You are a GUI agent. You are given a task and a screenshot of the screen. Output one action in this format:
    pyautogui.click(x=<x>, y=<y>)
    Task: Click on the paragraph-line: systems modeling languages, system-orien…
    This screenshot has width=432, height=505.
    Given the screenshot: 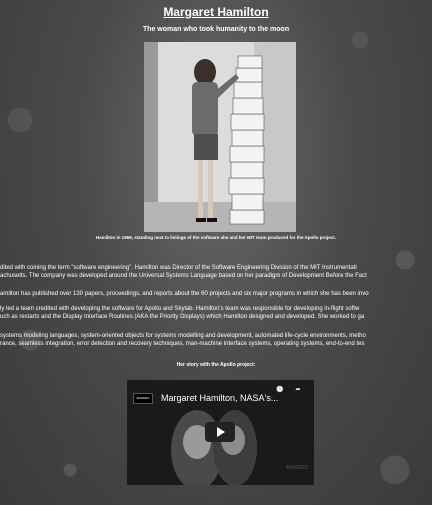 What is the action you would take?
    pyautogui.click(x=183, y=336)
    